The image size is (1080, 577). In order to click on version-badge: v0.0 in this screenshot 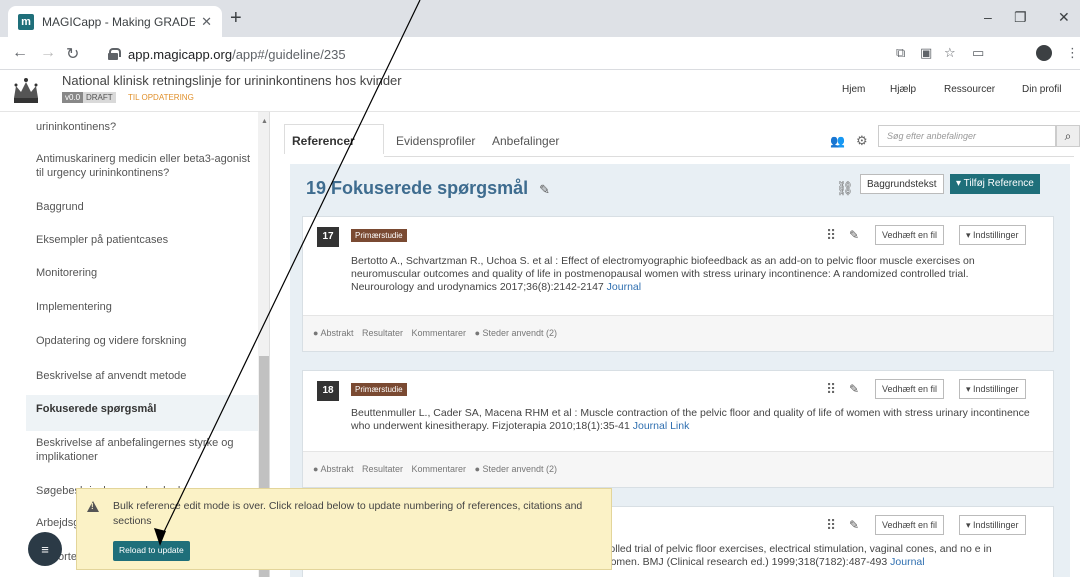, I will do `click(73, 97)`.